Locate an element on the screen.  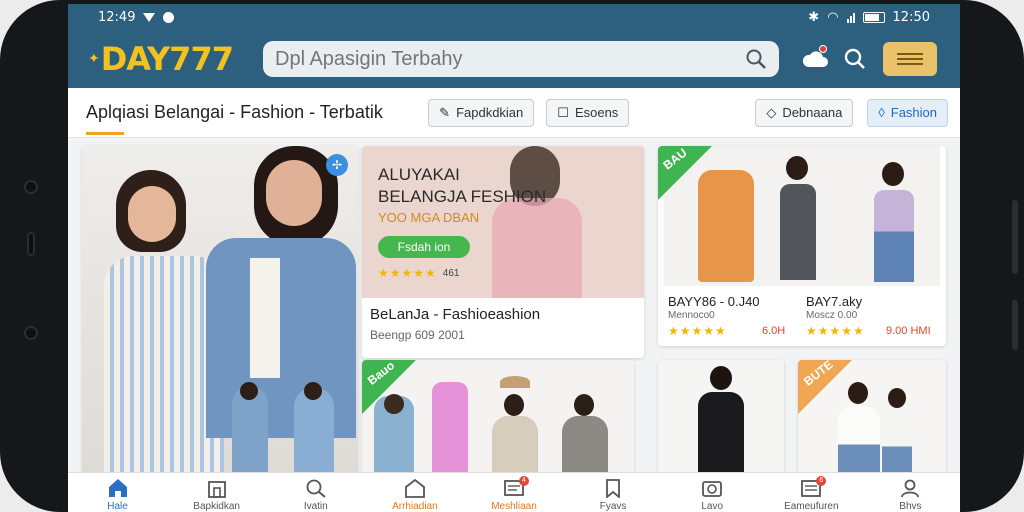
cell-signal-icon is located at coordinates (850, 17).